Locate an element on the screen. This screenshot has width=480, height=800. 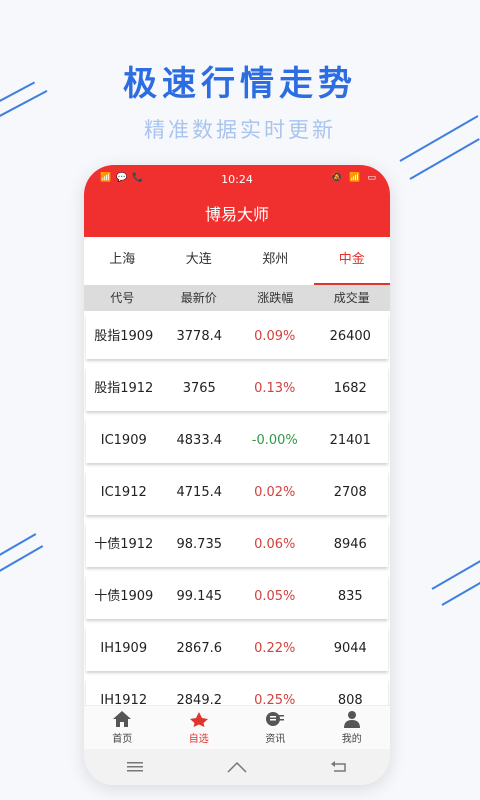
status-bar: 📶 💬 📞 10:24 🔕 📶 ▭ is located at coordinates (237, 179).